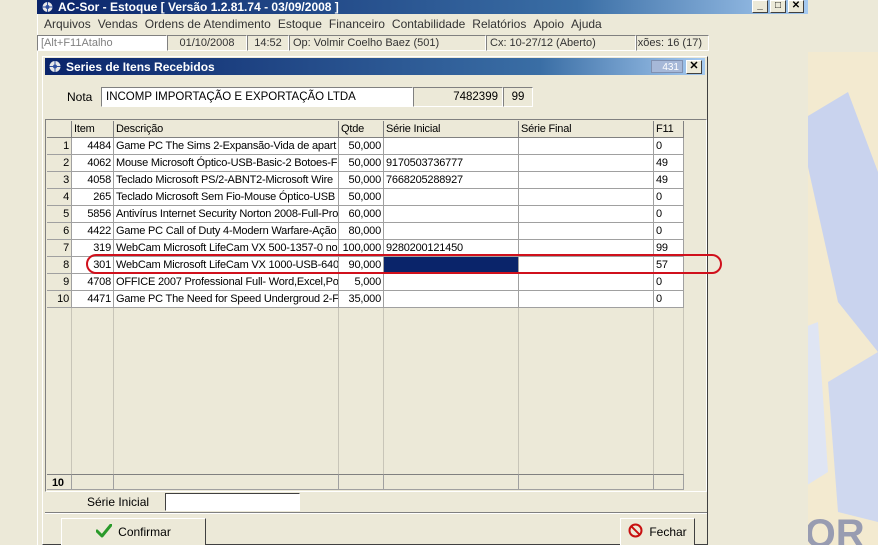  Describe the element at coordinates (586, 129) in the screenshot. I see `col-header-serie-final: Série Final` at that location.